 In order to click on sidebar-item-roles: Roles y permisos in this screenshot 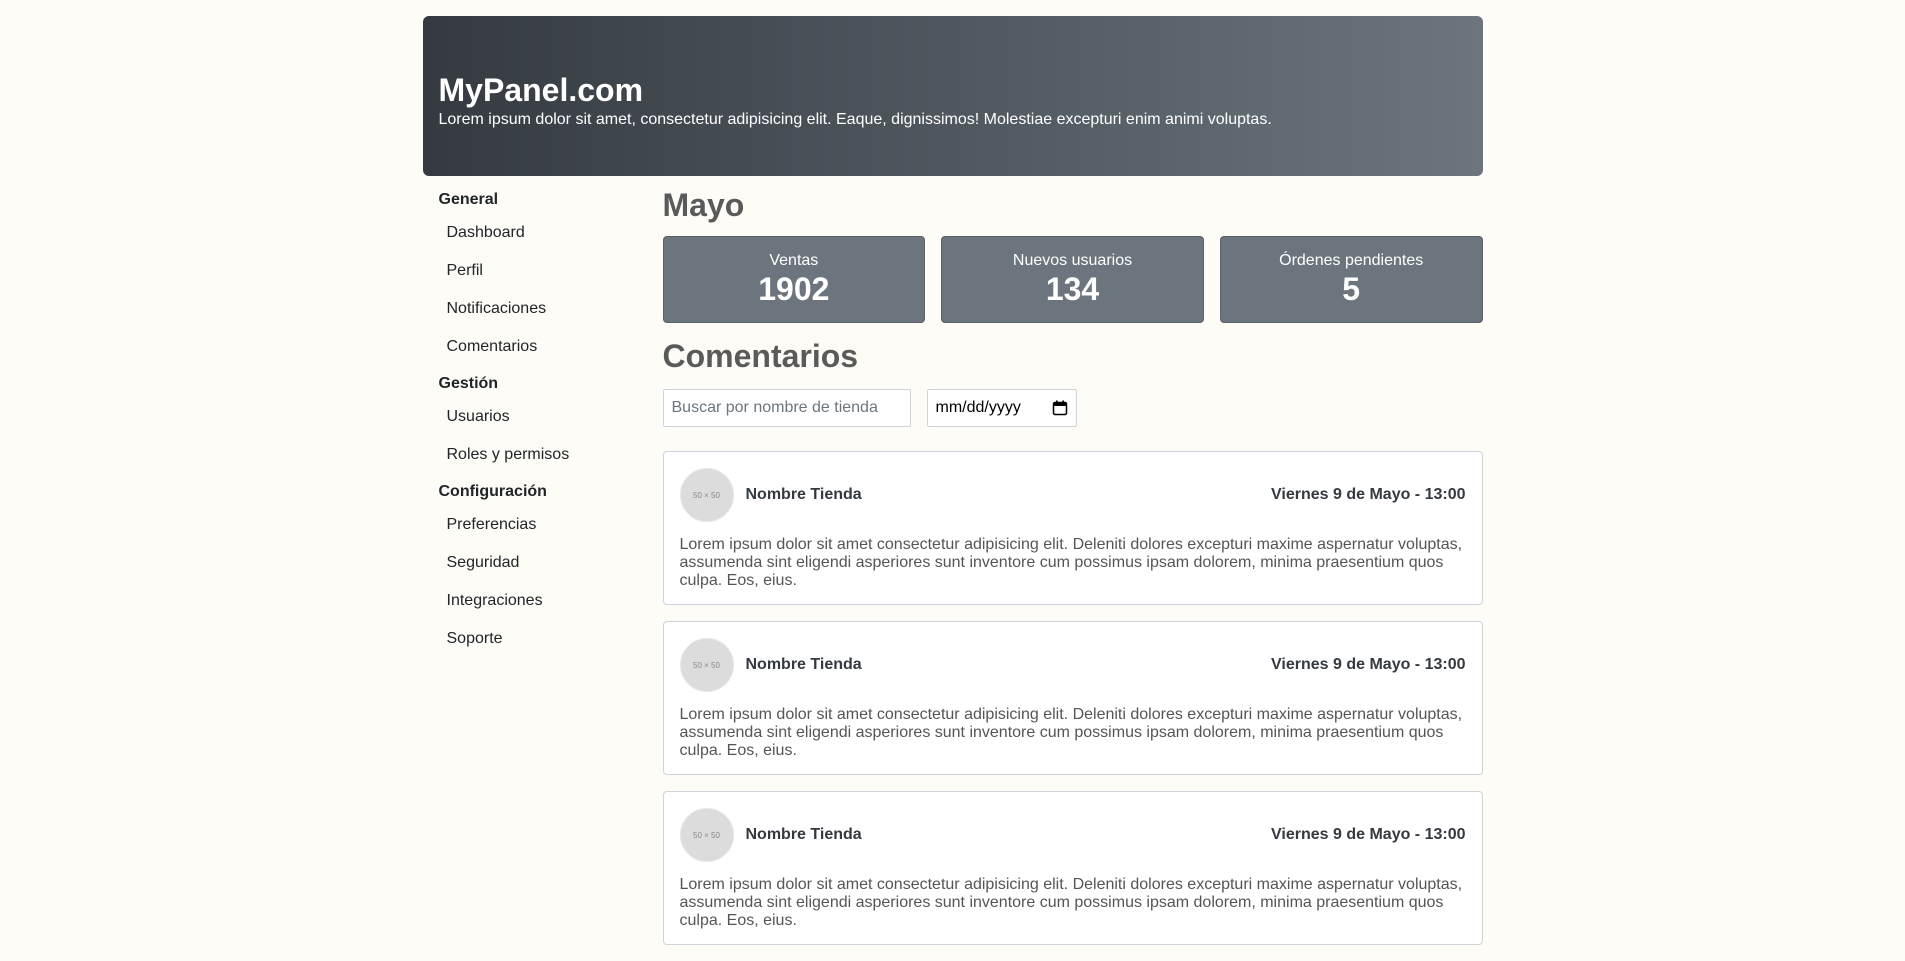, I will do `click(551, 455)`.